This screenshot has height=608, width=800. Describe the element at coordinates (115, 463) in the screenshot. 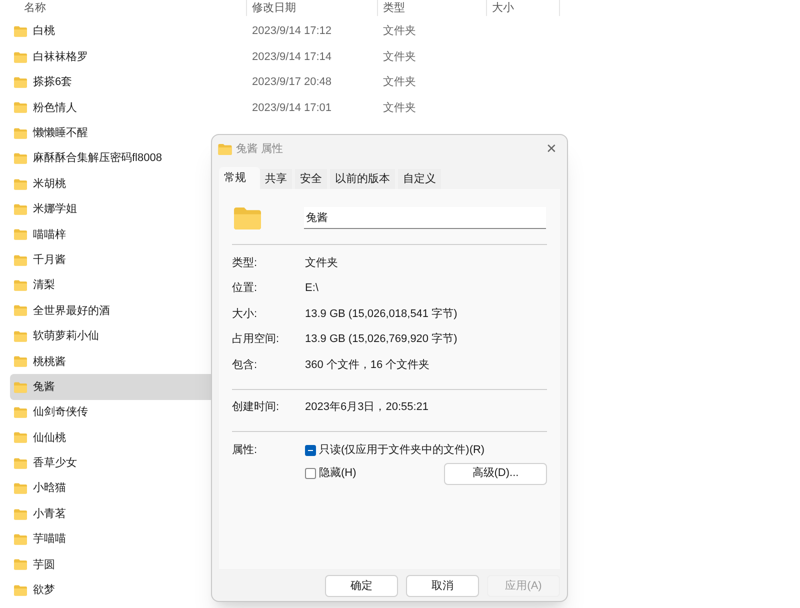

I see `file-row: 香草少女` at that location.